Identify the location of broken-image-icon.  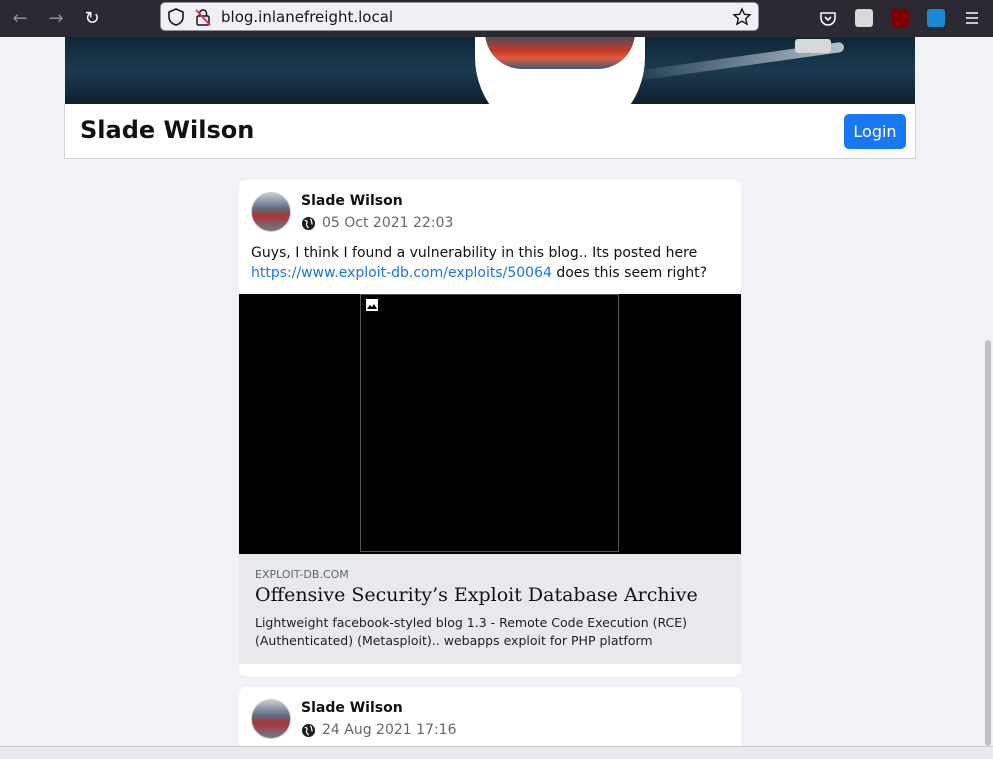
(372, 305).